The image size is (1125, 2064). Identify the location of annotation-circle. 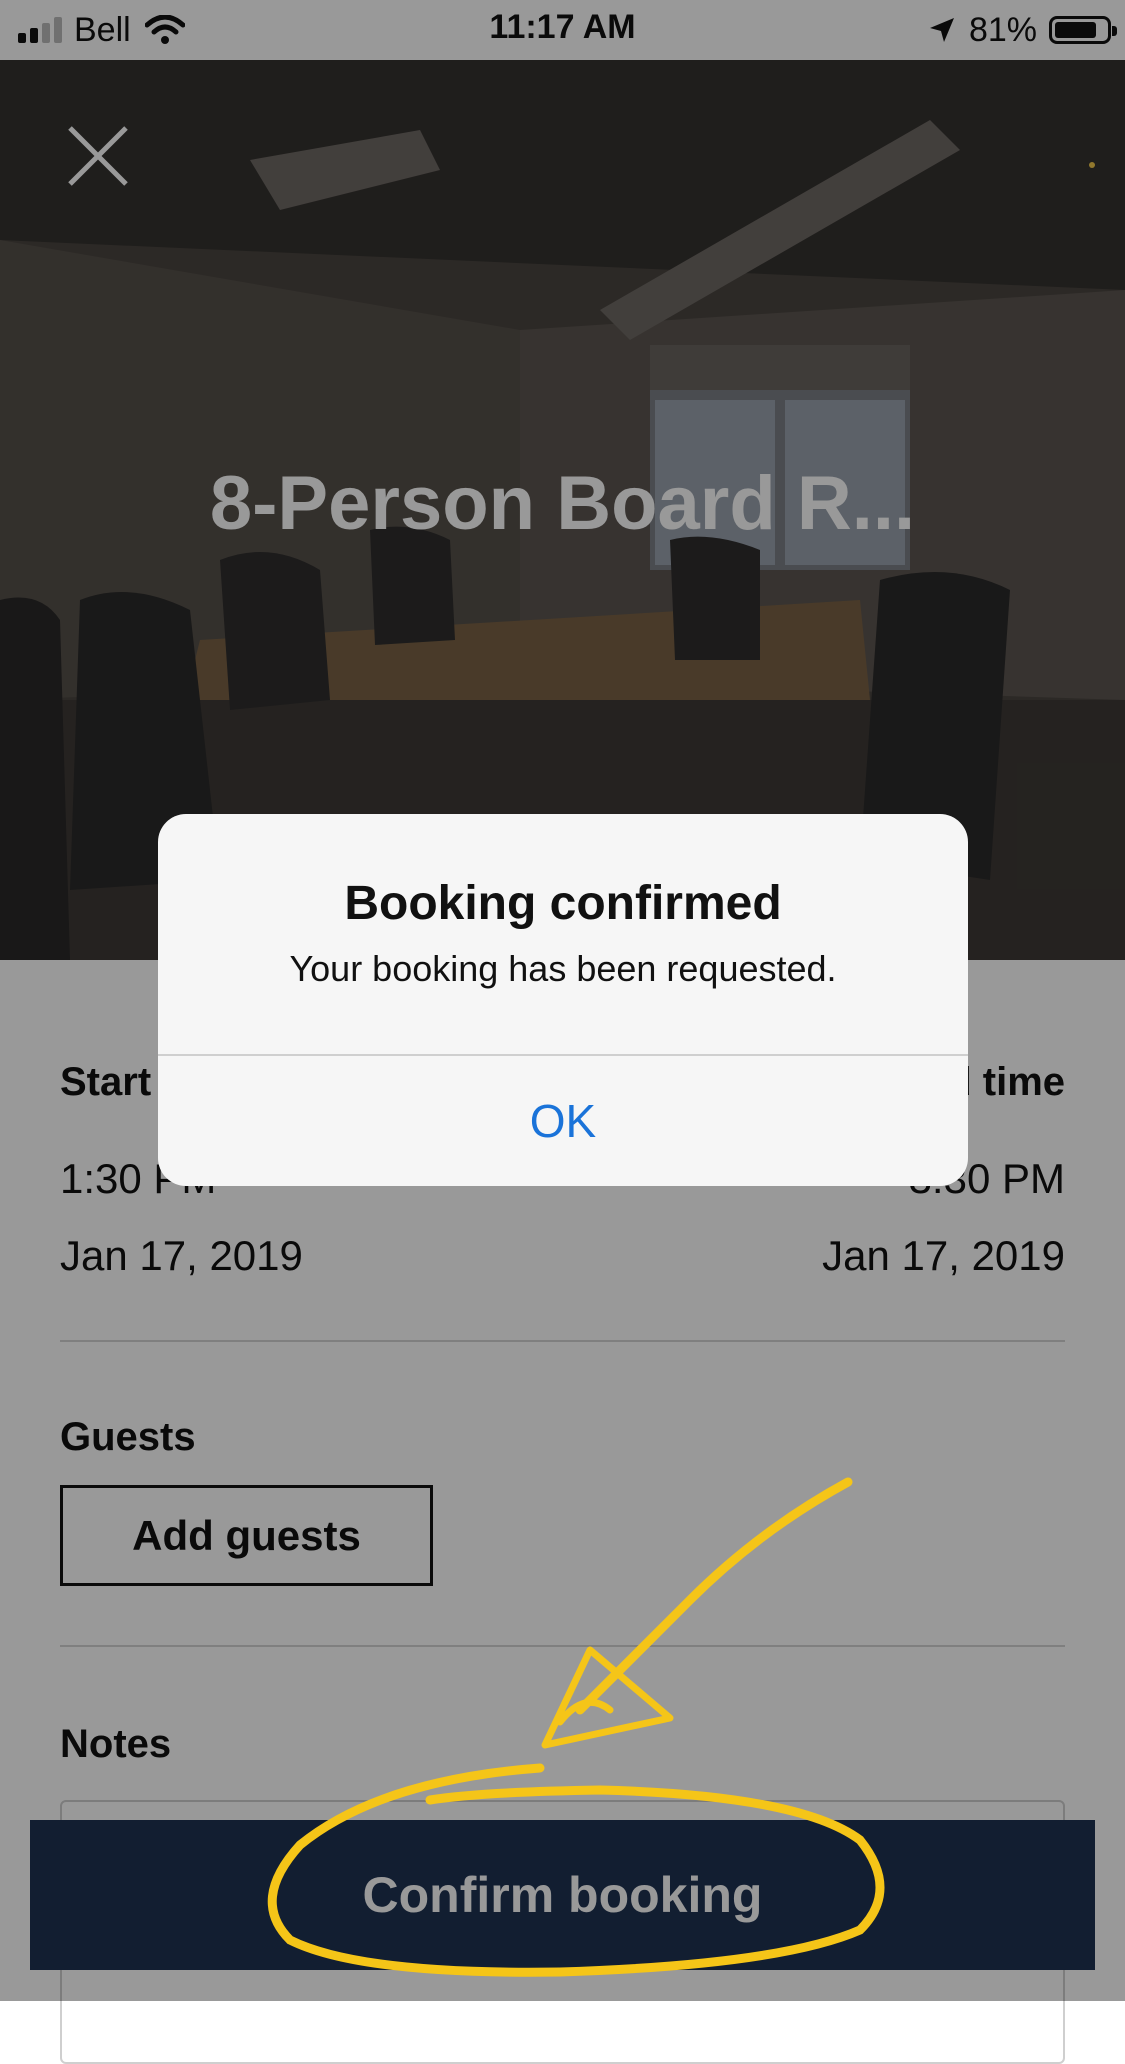
(576, 1870).